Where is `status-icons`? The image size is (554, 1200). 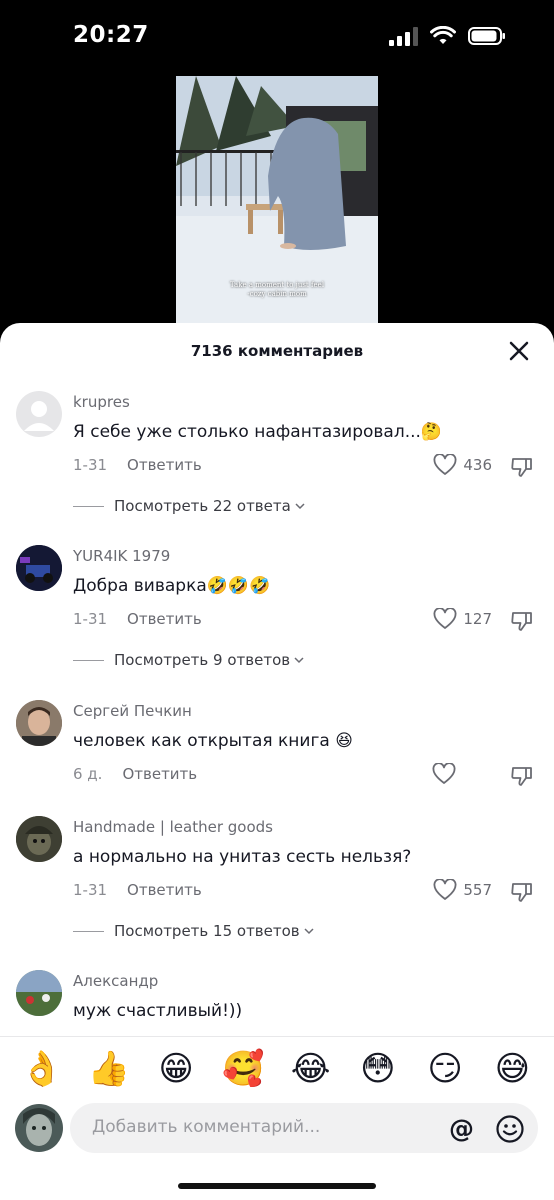 status-icons is located at coordinates (447, 36).